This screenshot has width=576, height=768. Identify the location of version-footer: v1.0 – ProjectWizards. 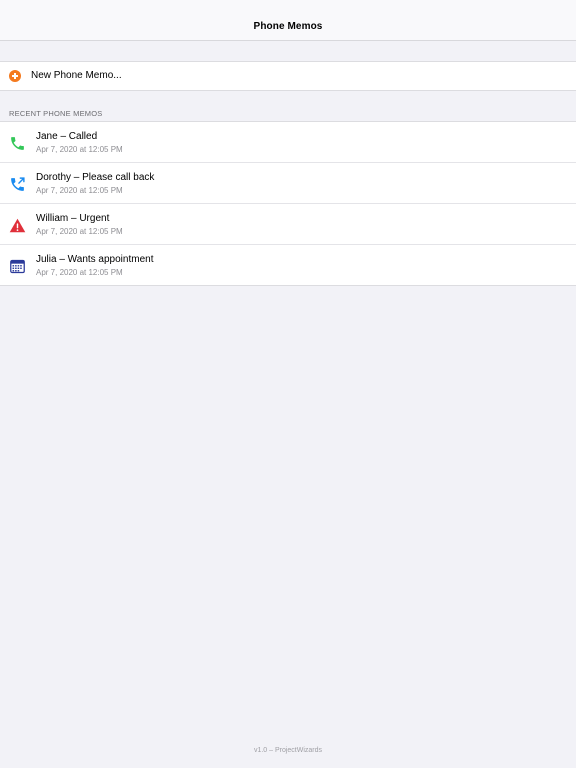
(288, 750).